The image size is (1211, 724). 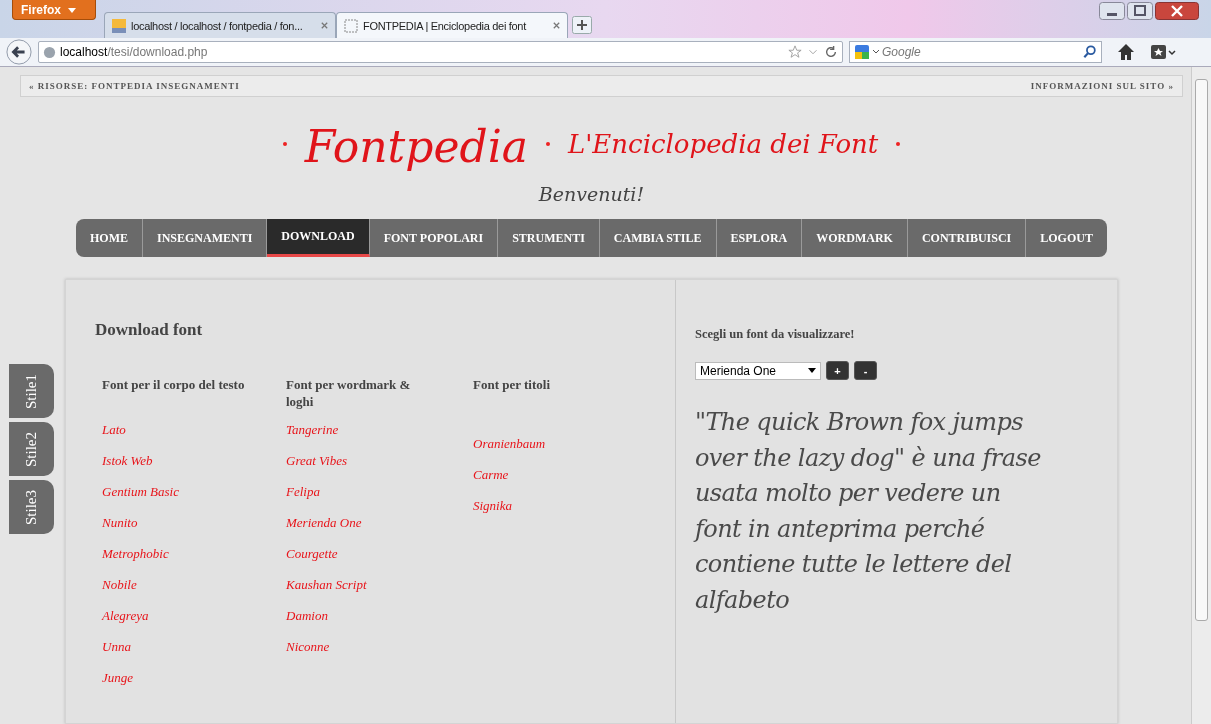 What do you see at coordinates (452, 25) in the screenshot?
I see `browser-tab: FONTPEDIA | Enciclopedia dei font` at bounding box center [452, 25].